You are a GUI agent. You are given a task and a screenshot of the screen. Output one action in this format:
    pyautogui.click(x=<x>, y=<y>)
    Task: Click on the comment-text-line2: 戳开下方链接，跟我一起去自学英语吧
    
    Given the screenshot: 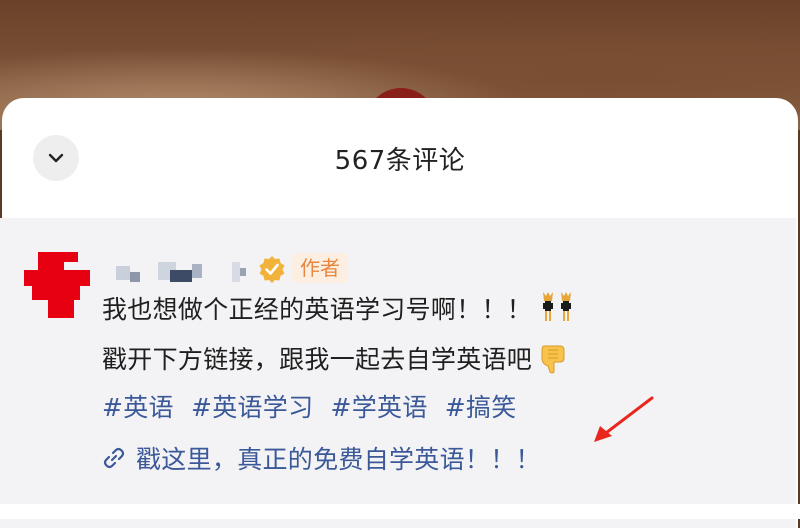 What is the action you would take?
    pyautogui.click(x=335, y=358)
    